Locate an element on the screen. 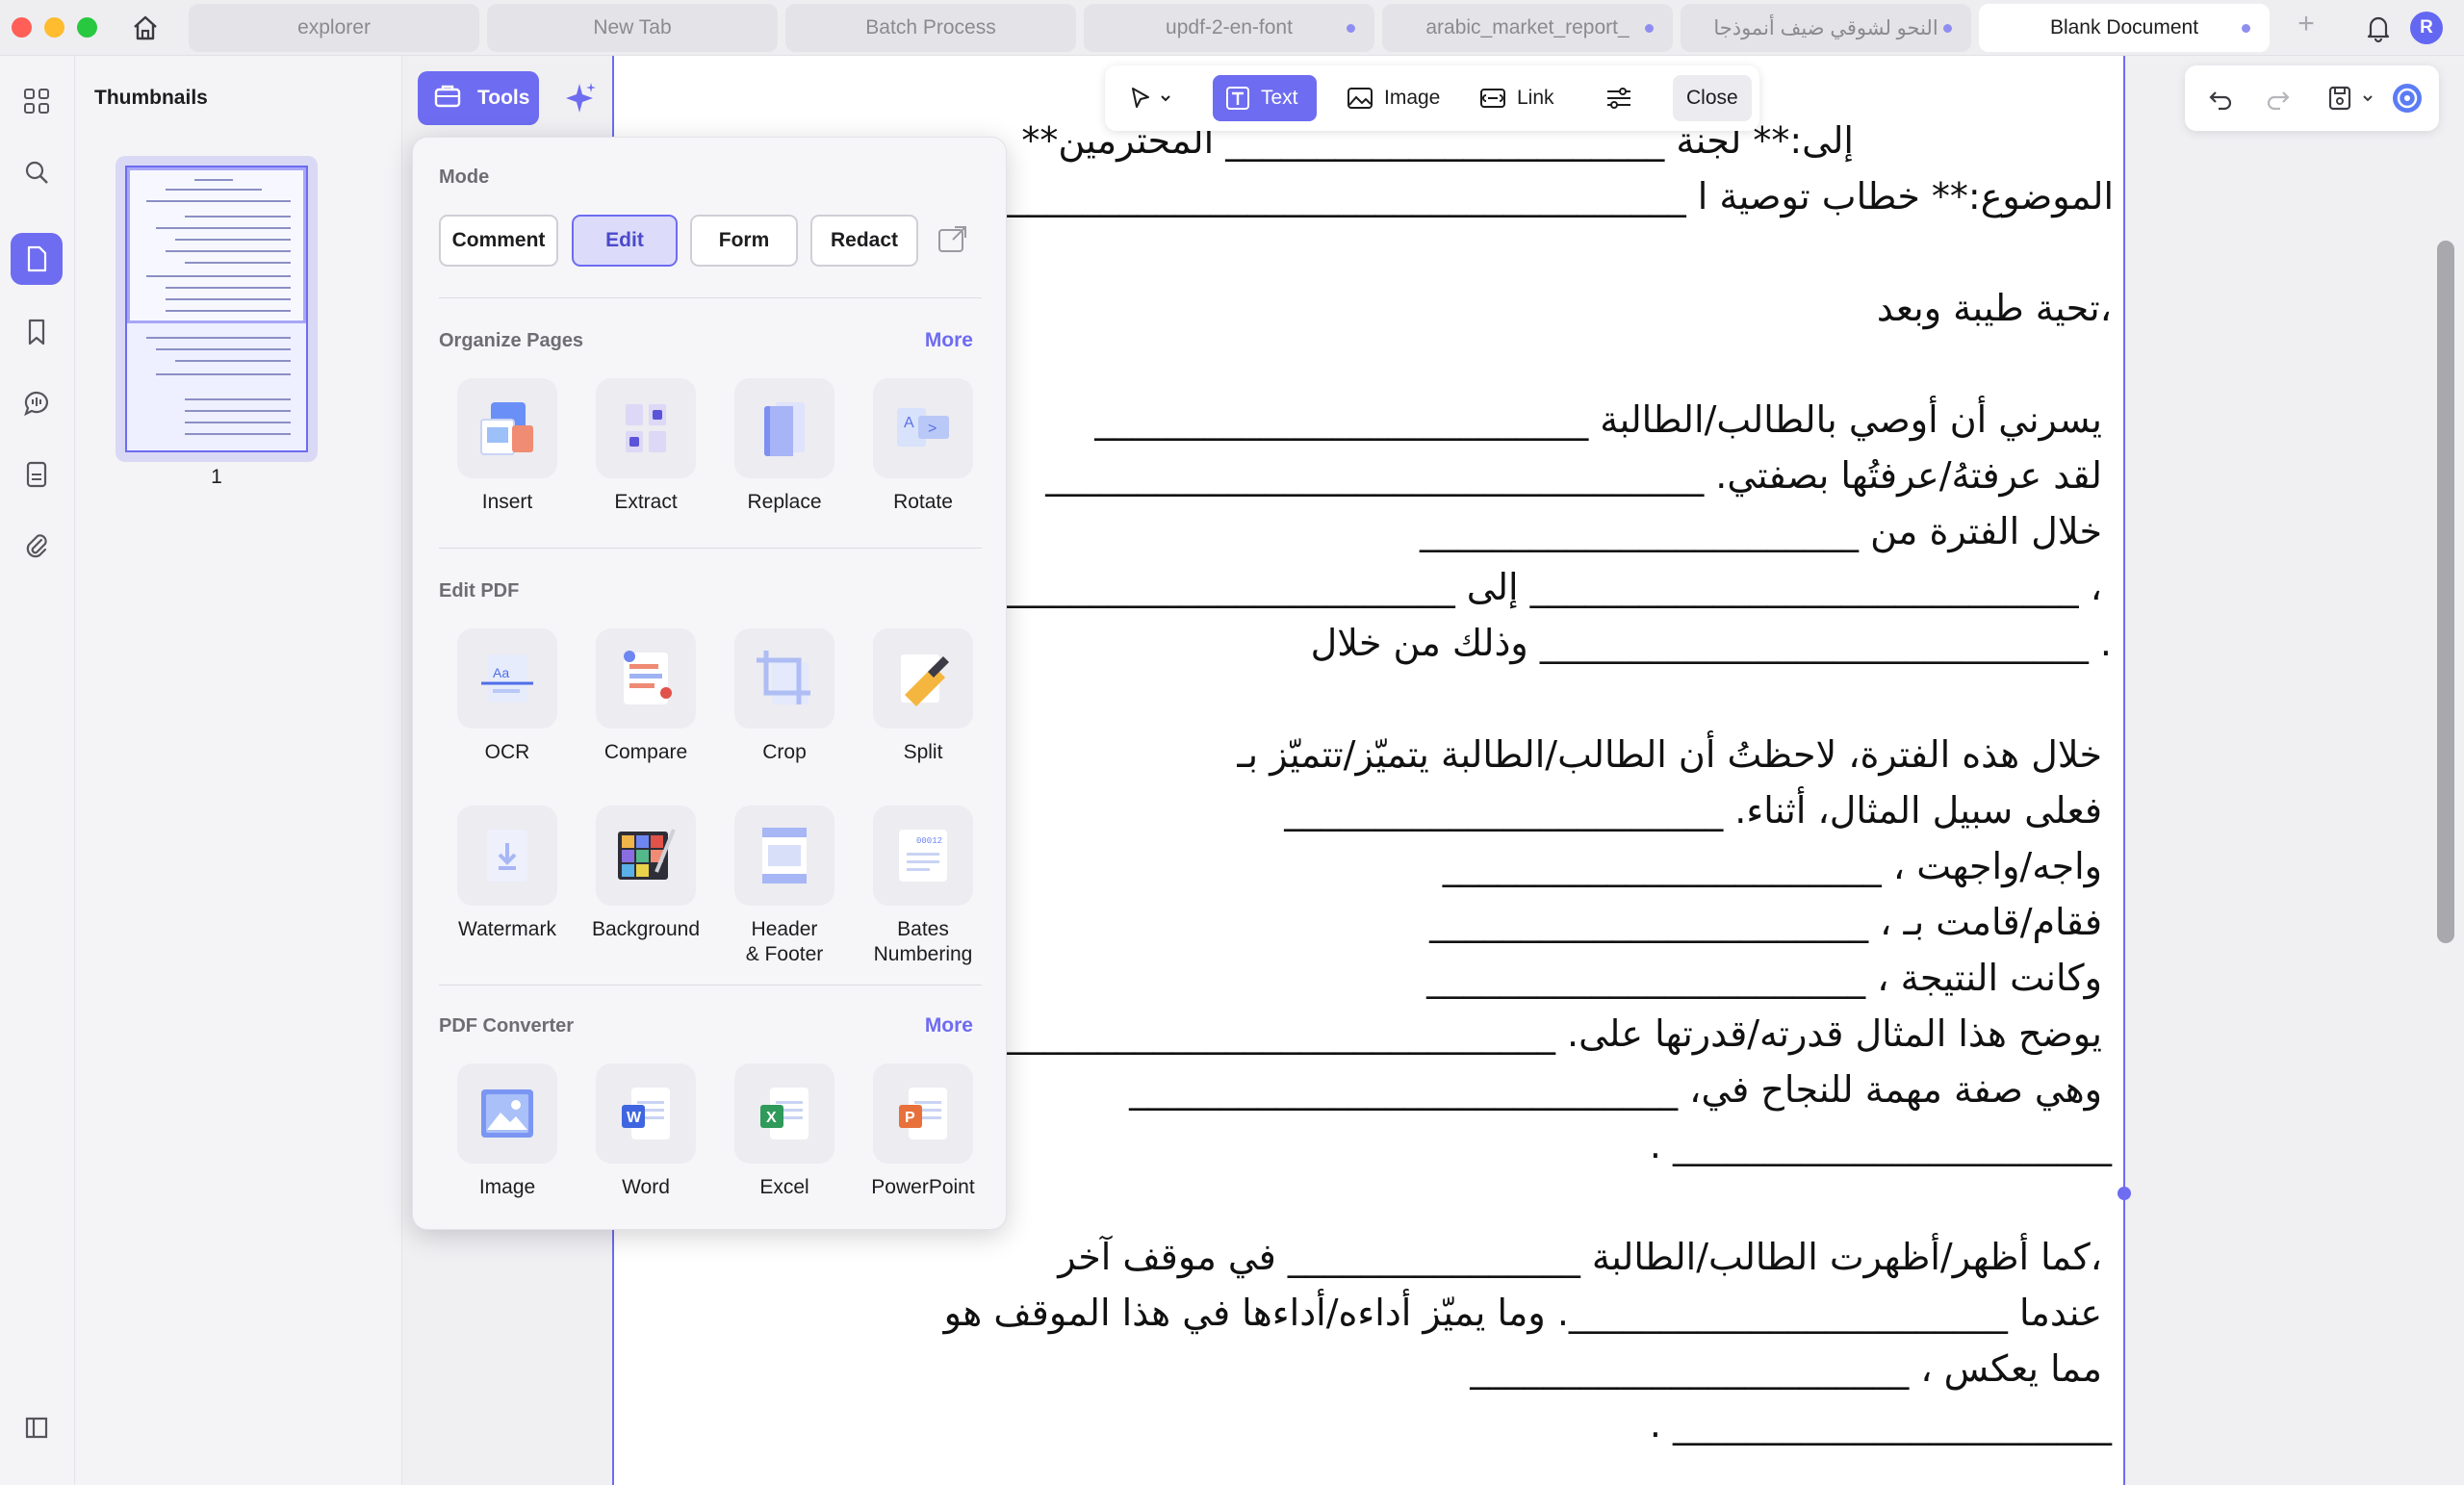 The height and width of the screenshot is (1485, 2464). page-tools-icon is located at coordinates (37, 474).